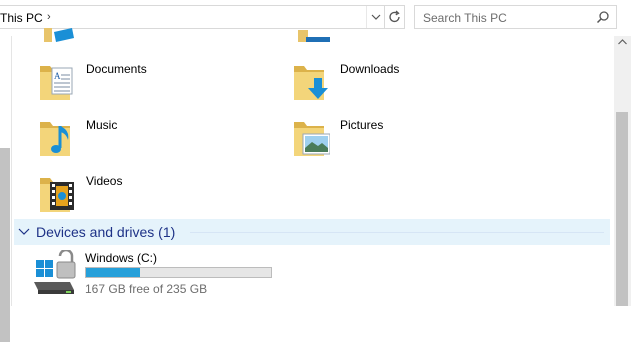 The image size is (631, 342). What do you see at coordinates (312, 139) in the screenshot?
I see `pictures-folder-icon` at bounding box center [312, 139].